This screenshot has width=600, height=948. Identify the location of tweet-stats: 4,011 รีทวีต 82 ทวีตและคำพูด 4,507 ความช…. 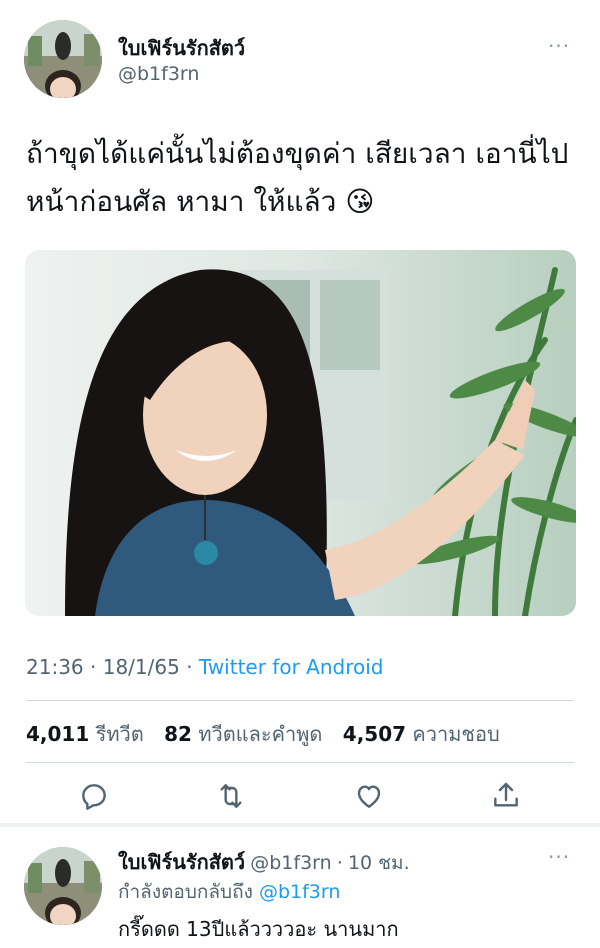
(270, 734).